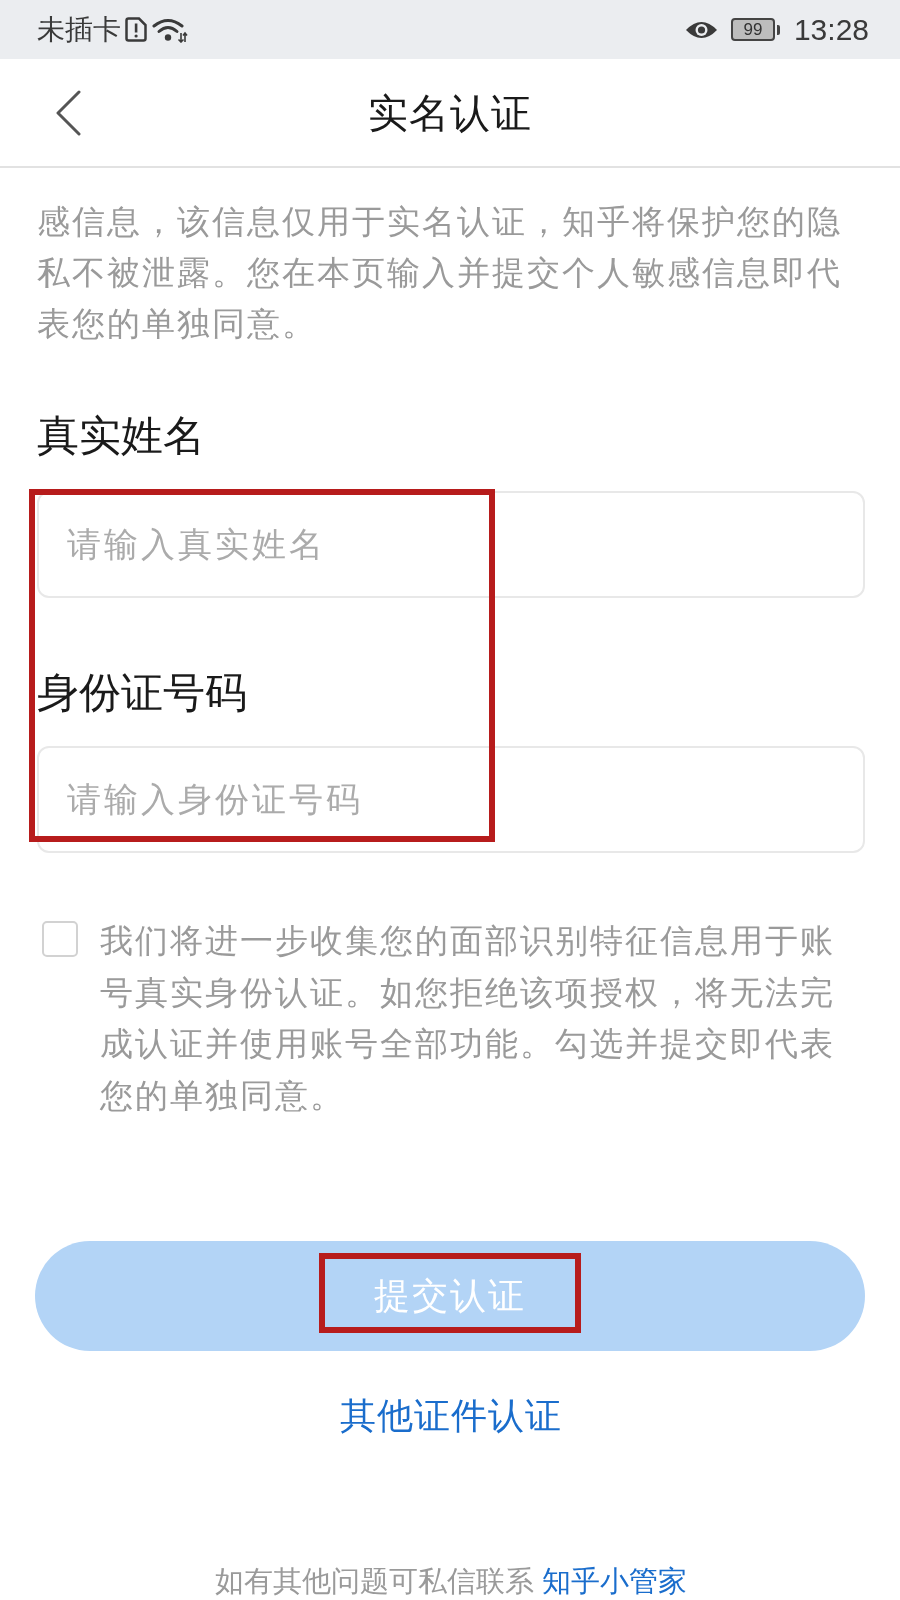 This screenshot has width=900, height=1600. Describe the element at coordinates (831, 29) in the screenshot. I see `clock-time: 13:28` at that location.